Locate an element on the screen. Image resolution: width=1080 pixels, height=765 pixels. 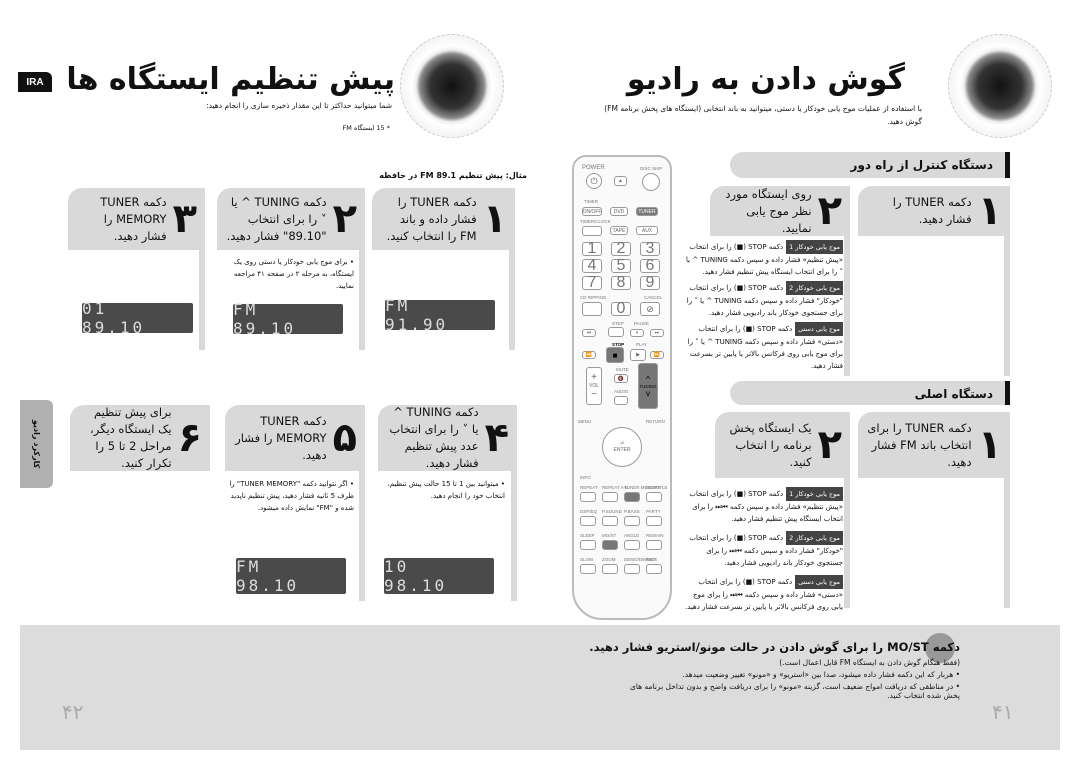
timer-clock-button is located at coordinates (592, 231).